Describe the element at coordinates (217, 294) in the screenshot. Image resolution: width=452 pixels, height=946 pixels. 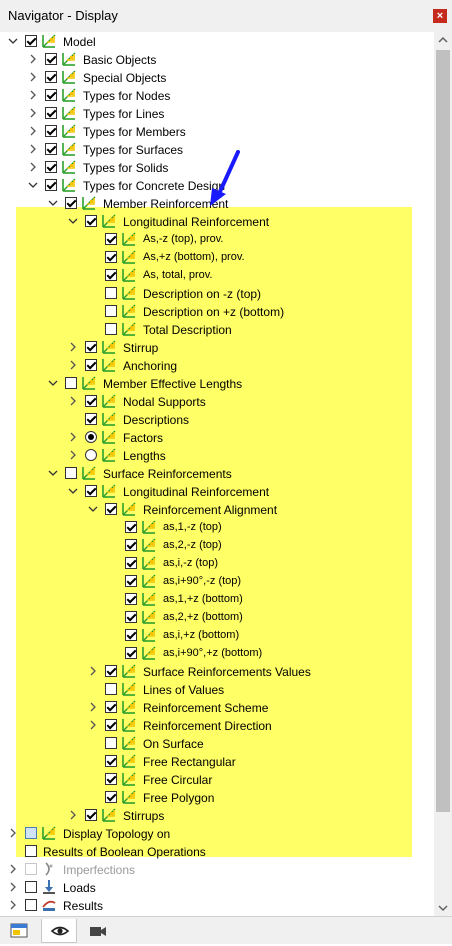
I see `tree-item-description-top: Description on -z (top)` at that location.